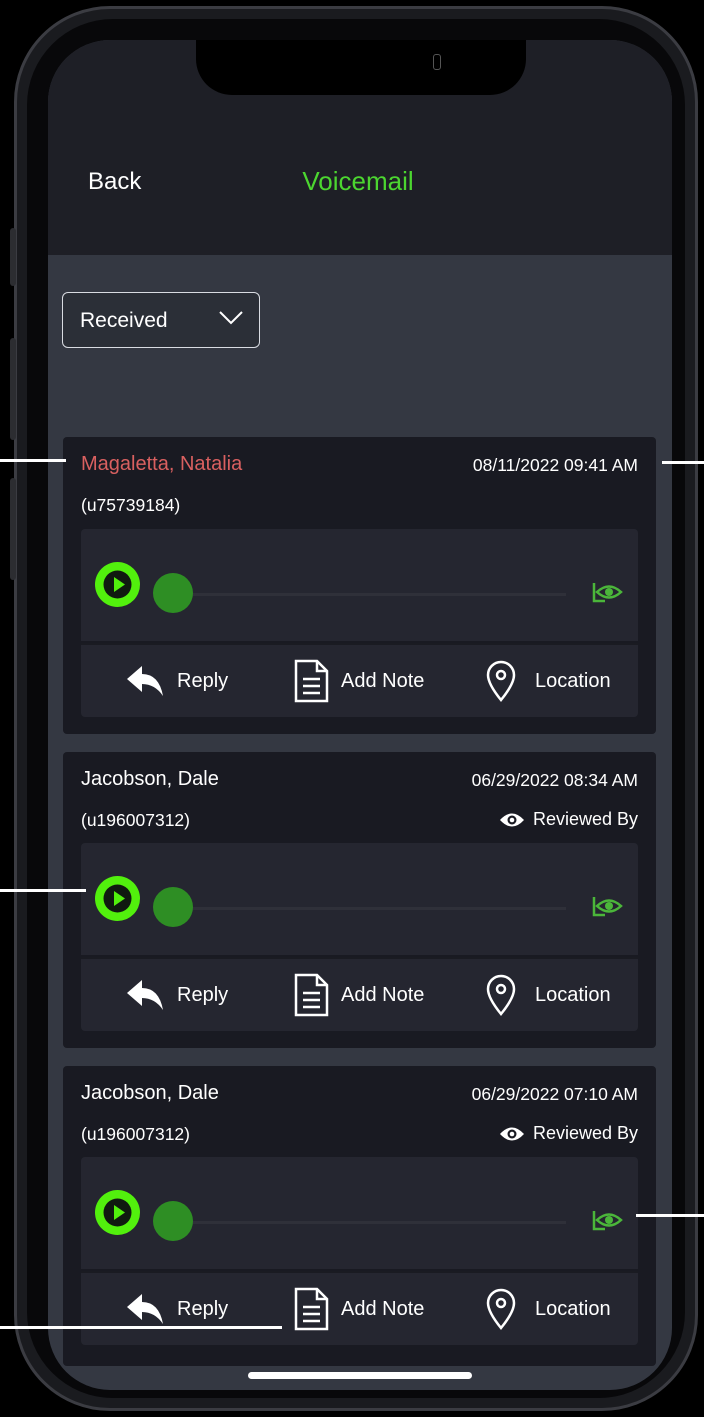 This screenshot has width=704, height=1417. What do you see at coordinates (124, 320) in the screenshot?
I see `filter-selected-value: Received` at bounding box center [124, 320].